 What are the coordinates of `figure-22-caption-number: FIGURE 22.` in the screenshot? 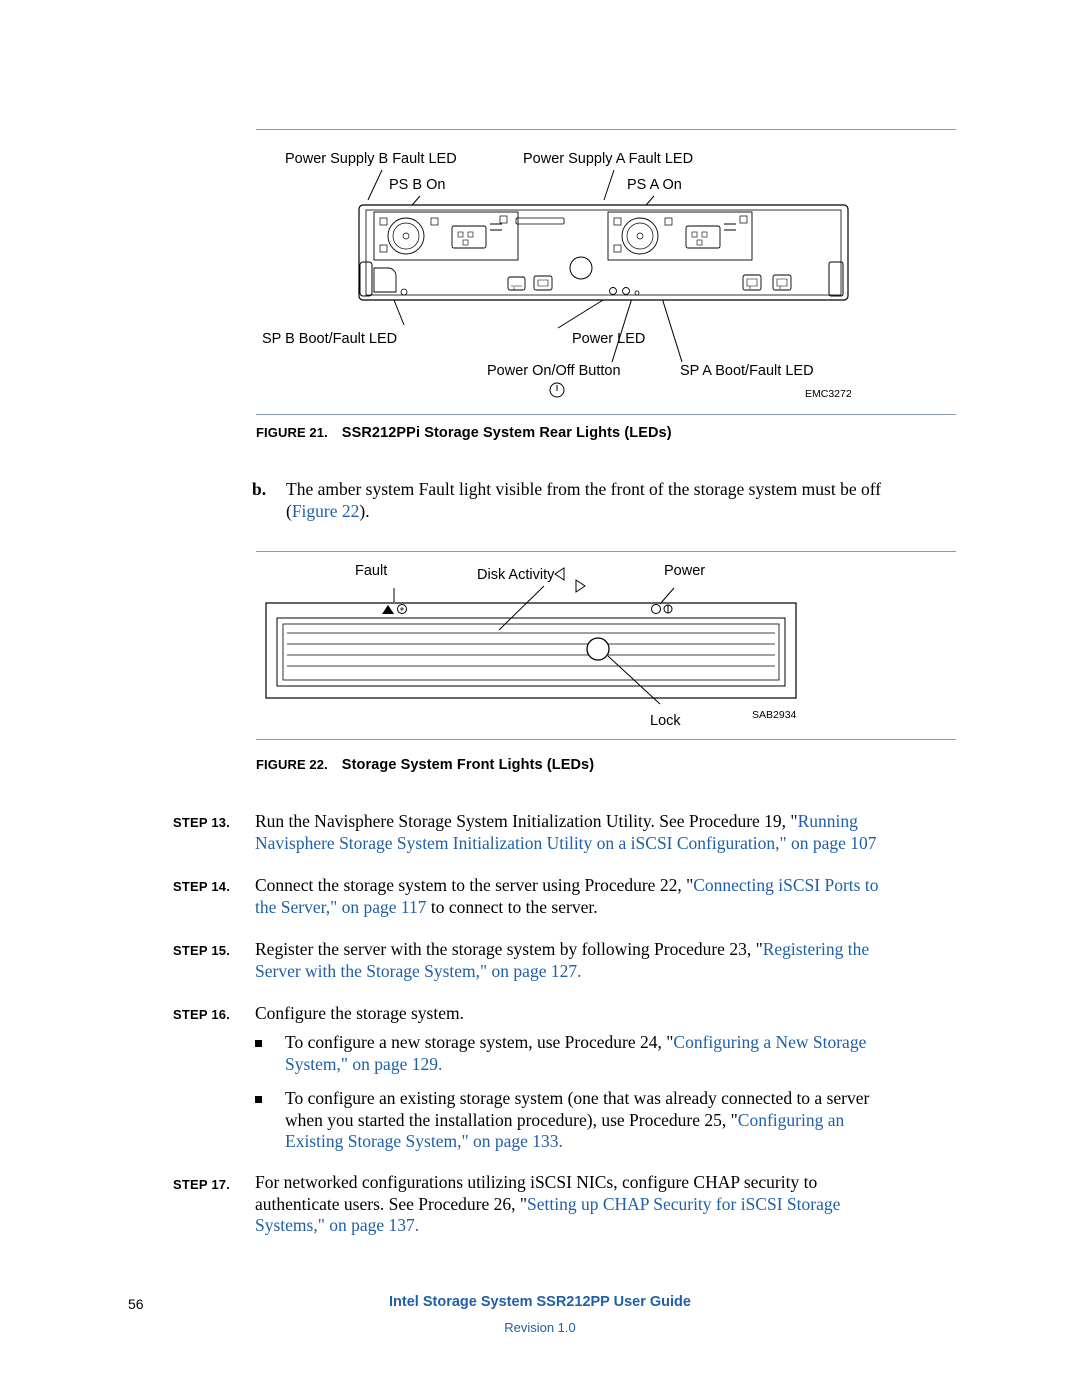 It's located at (292, 764).